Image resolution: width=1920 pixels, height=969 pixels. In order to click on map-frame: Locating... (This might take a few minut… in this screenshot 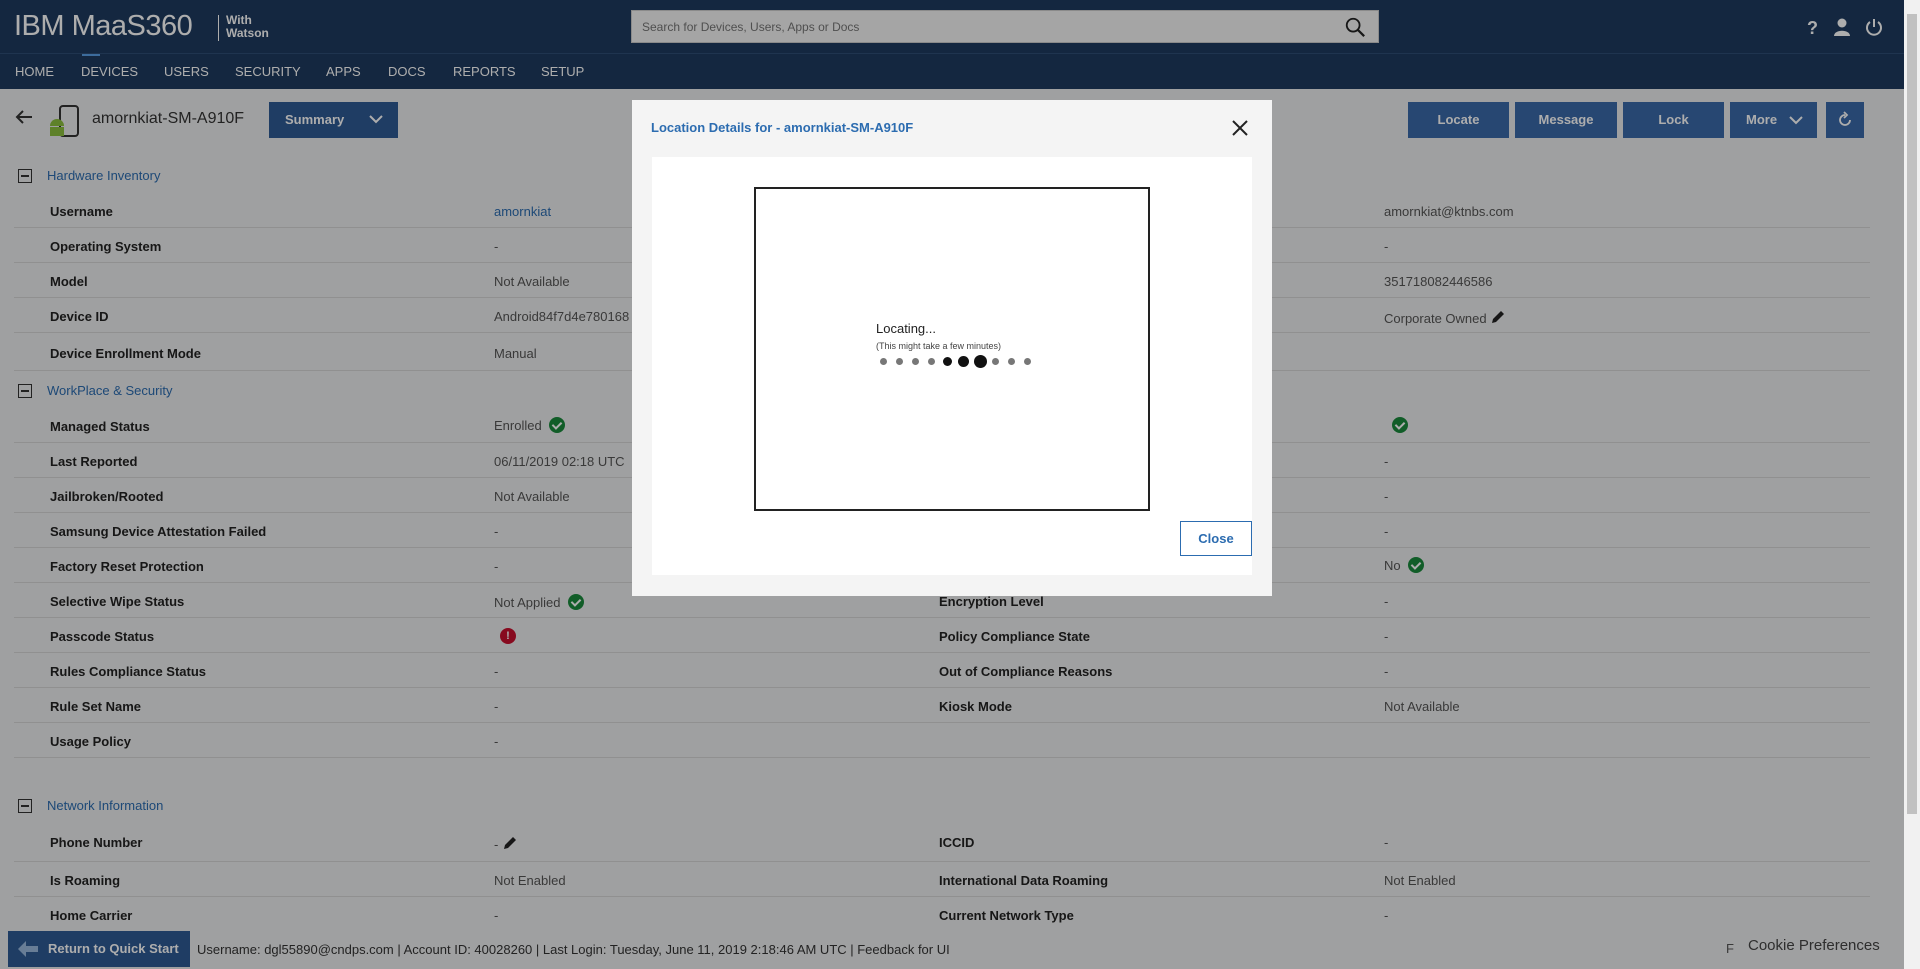, I will do `click(952, 349)`.